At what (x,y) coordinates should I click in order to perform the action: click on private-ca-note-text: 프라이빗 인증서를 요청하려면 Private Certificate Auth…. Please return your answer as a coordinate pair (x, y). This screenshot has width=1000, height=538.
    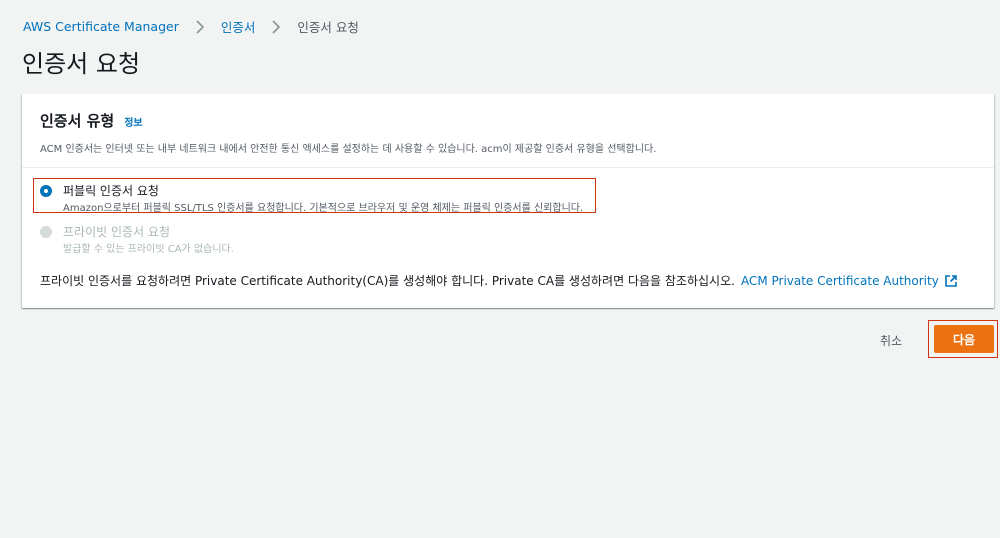
    Looking at the image, I should click on (387, 281).